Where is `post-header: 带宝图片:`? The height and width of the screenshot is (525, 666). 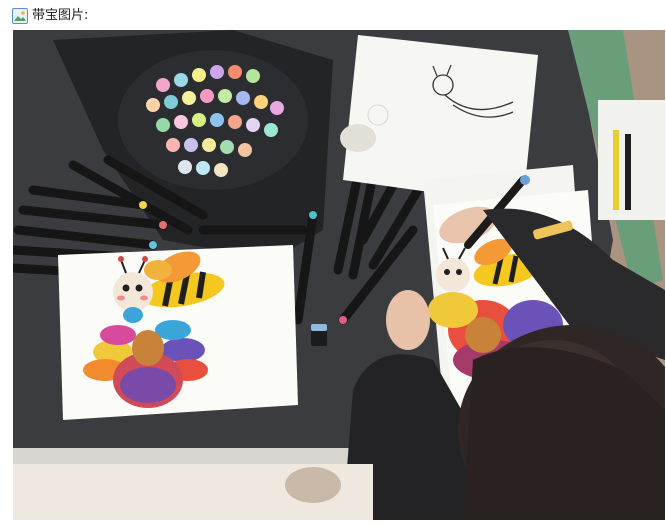
post-header: 带宝图片: is located at coordinates (50, 16).